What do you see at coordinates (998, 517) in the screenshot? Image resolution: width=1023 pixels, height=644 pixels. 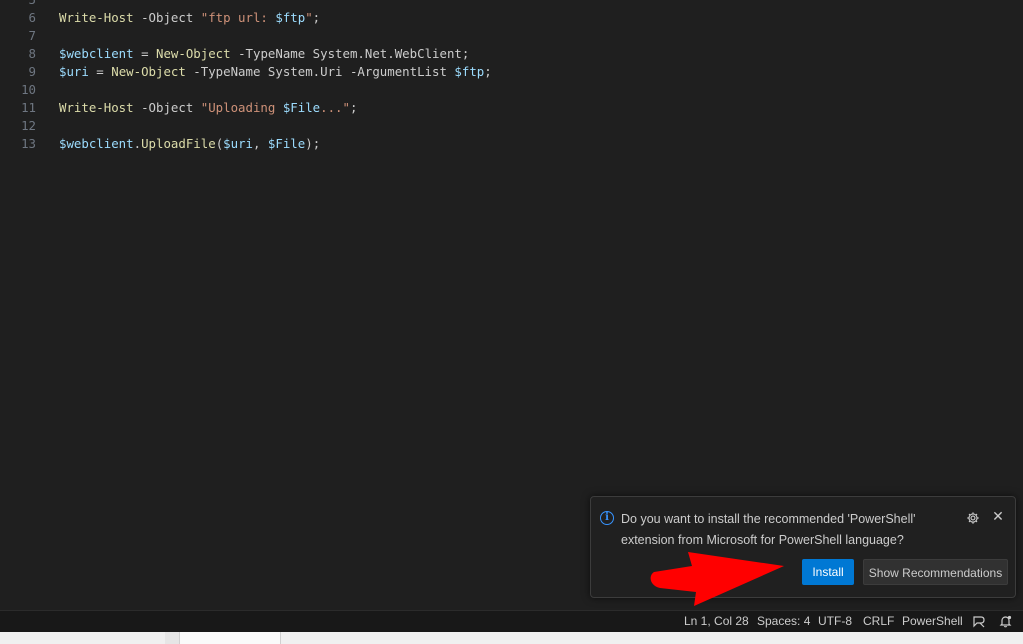 I see `close-icon: ✕` at bounding box center [998, 517].